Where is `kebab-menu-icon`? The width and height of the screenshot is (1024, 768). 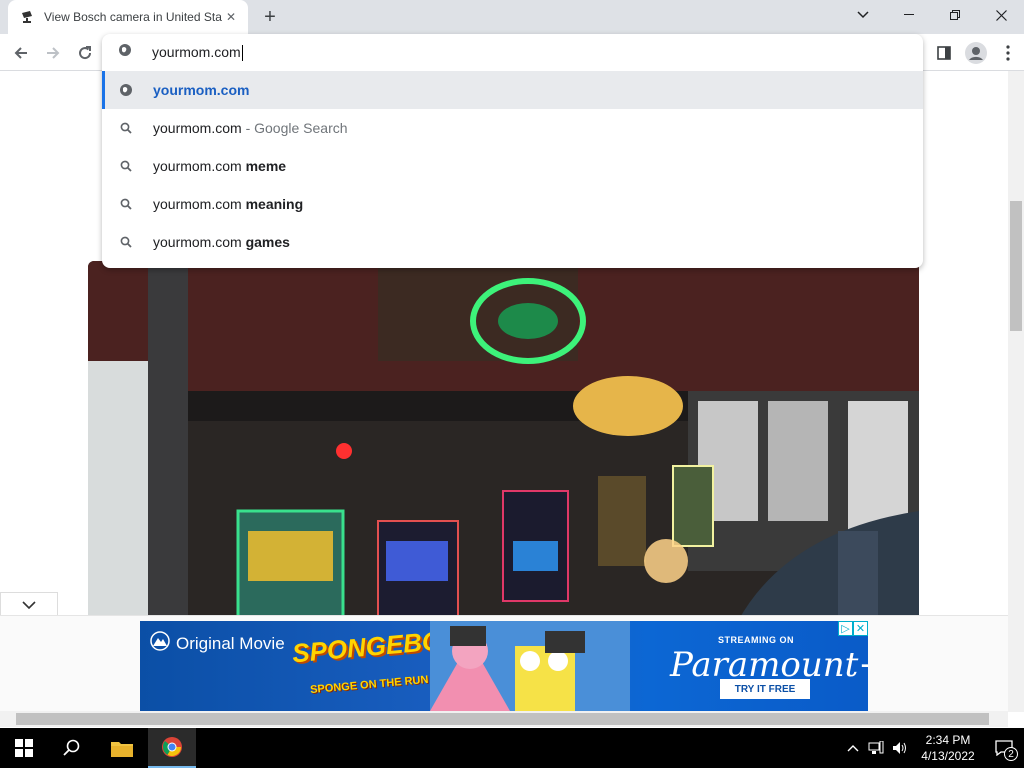
kebab-menu-icon is located at coordinates (1008, 53).